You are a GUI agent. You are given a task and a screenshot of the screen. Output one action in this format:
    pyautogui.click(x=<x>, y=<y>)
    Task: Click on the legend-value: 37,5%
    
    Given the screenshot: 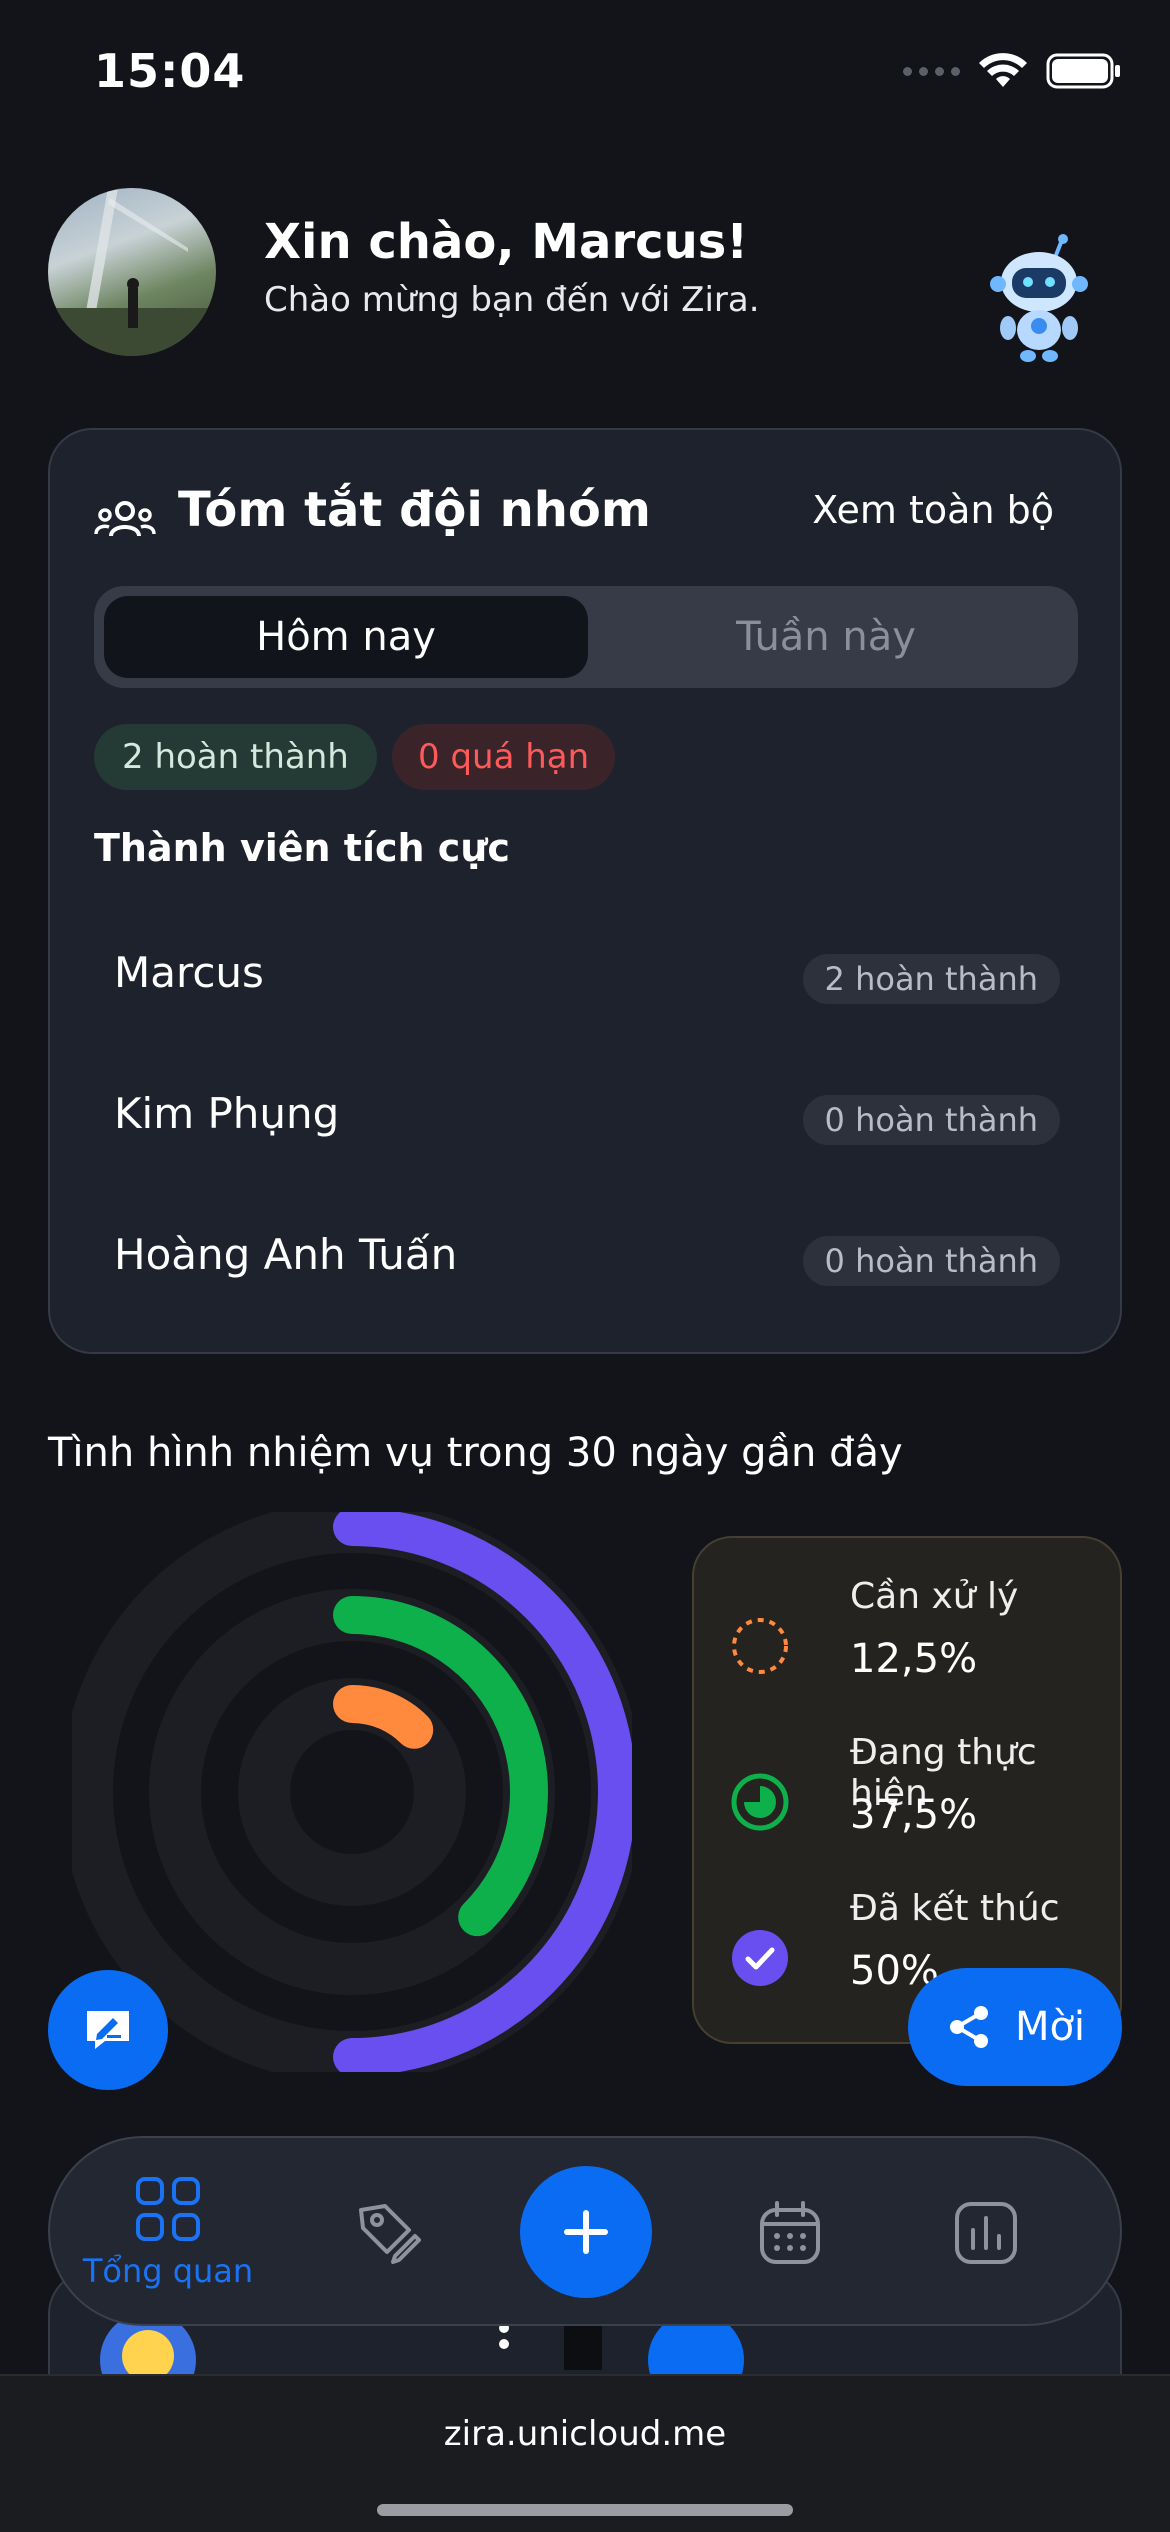 What is the action you would take?
    pyautogui.click(x=914, y=1815)
    